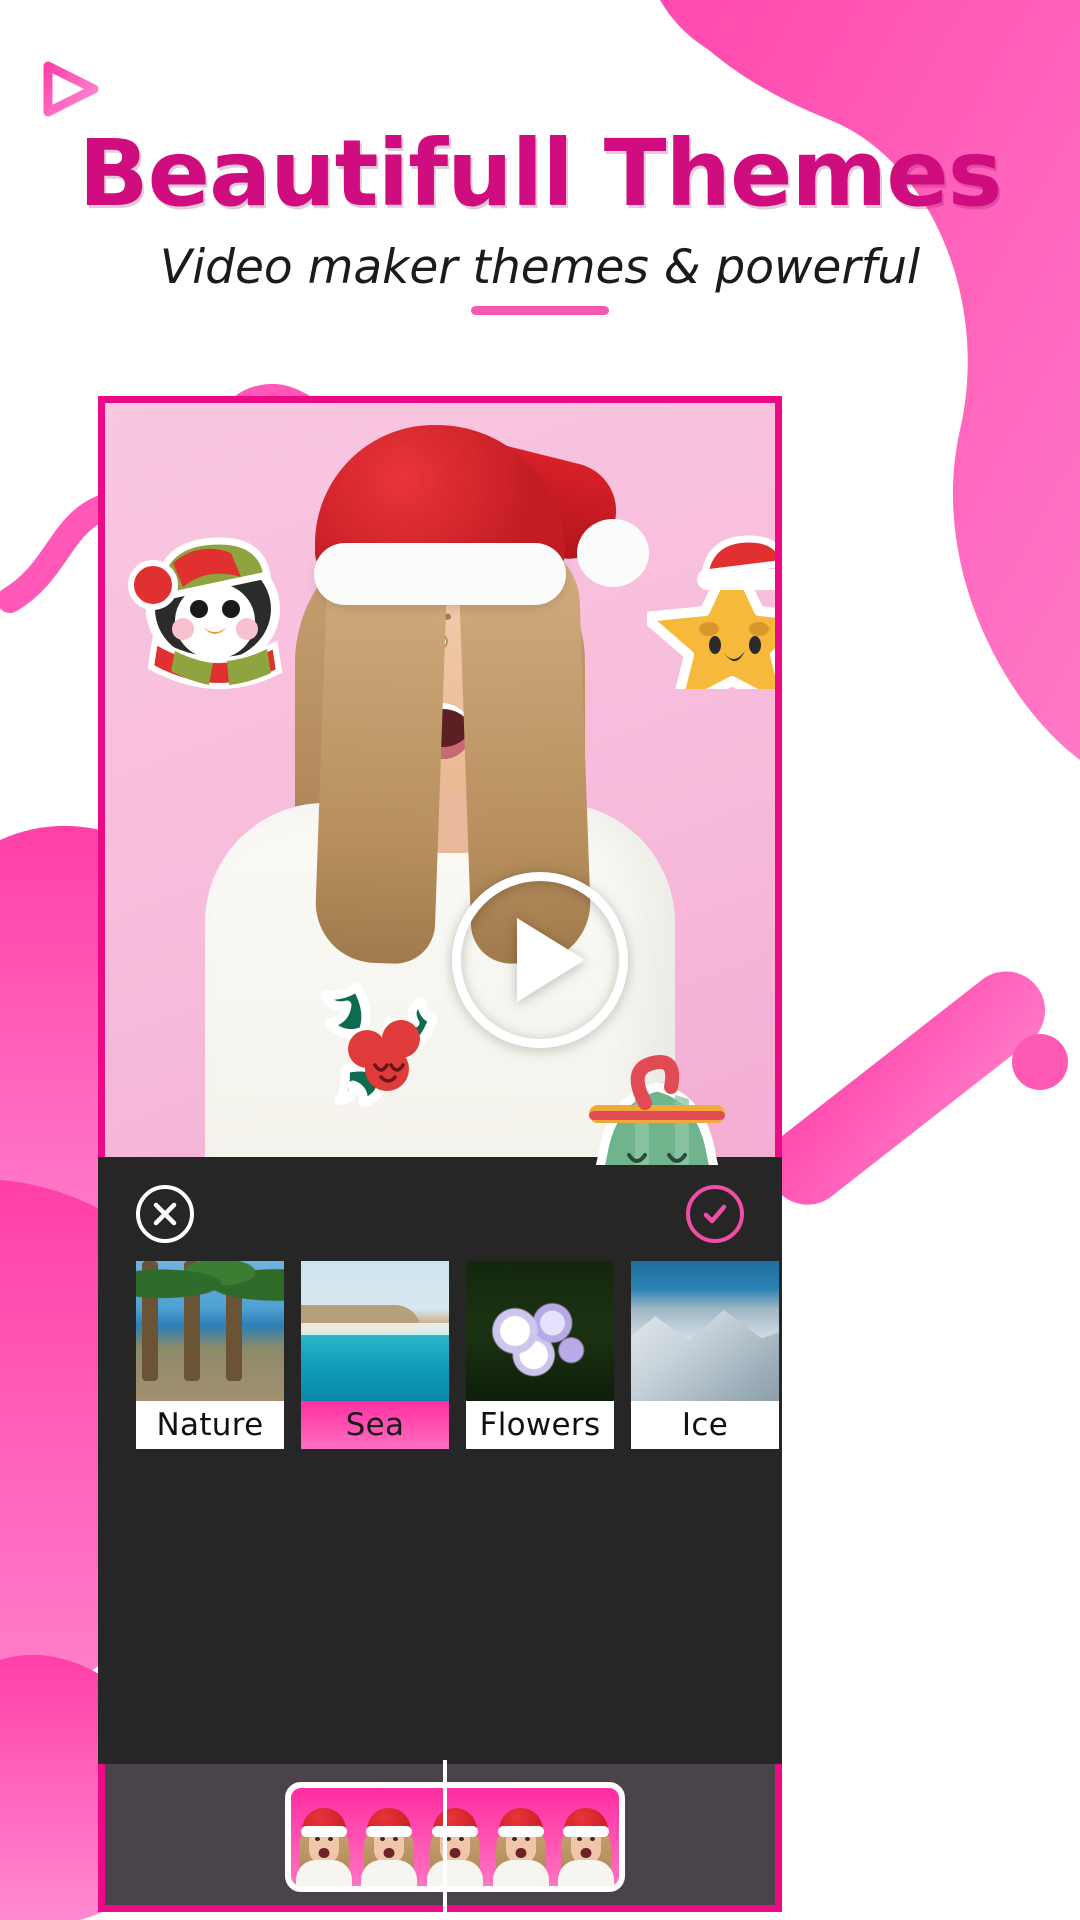  I want to click on app-logo-play-icon, so click(69, 89).